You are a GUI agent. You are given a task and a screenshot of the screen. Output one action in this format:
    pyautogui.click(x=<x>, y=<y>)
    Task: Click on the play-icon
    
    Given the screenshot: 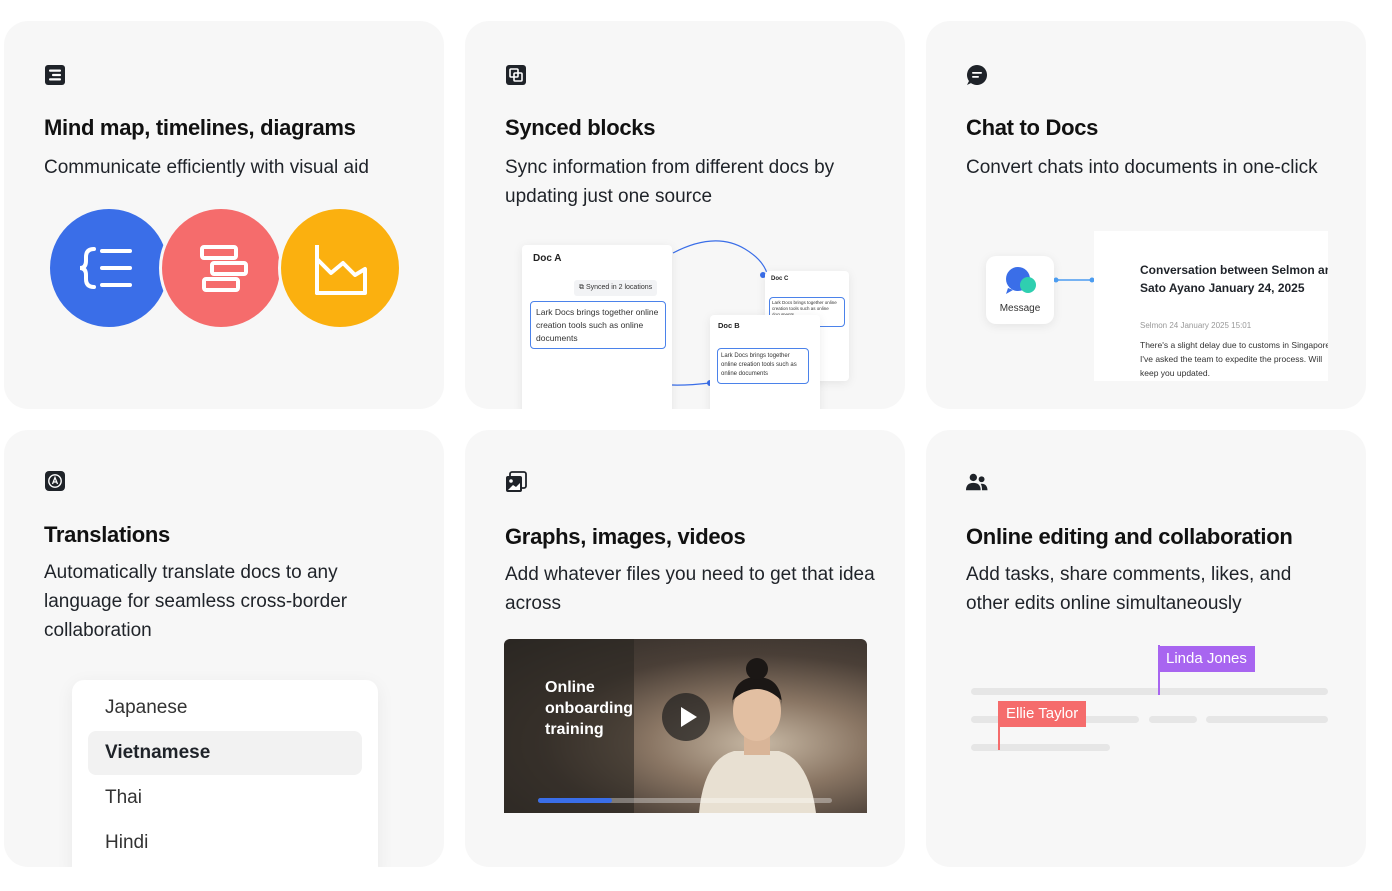 What is the action you would take?
    pyautogui.click(x=689, y=717)
    